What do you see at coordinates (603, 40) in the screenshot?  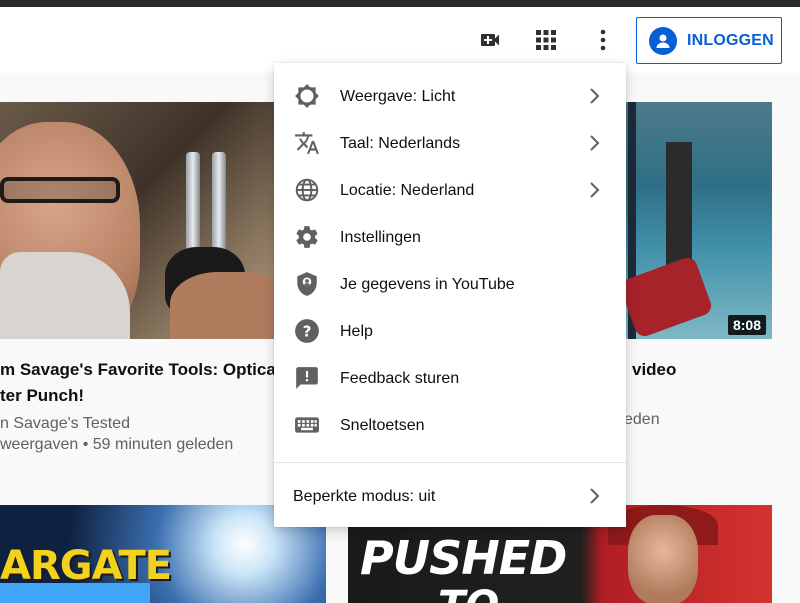 I see `more-vertical-icon` at bounding box center [603, 40].